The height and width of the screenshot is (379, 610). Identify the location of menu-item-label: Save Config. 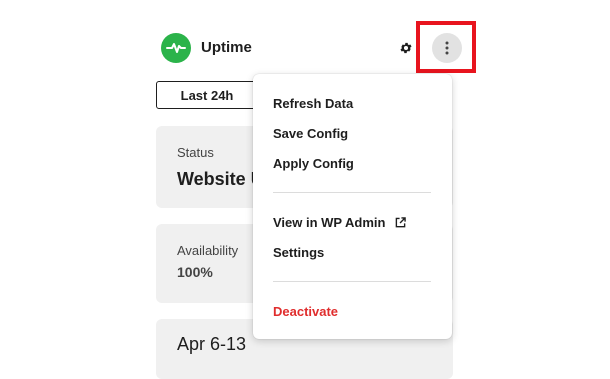
(311, 133).